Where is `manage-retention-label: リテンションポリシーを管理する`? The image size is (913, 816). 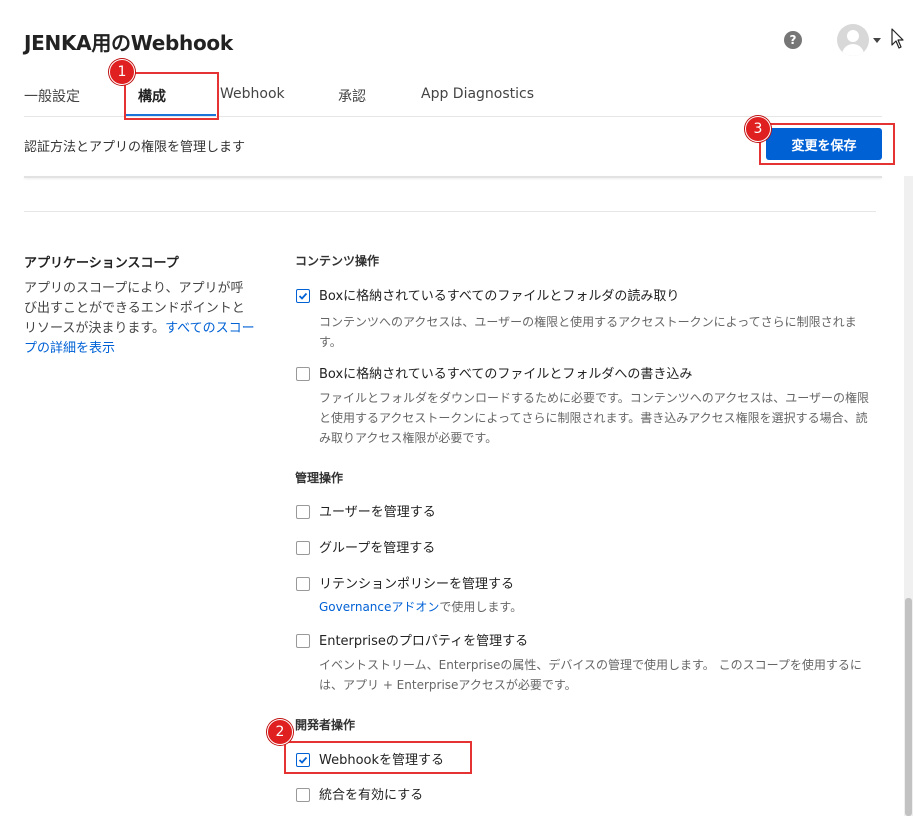
manage-retention-label: リテンションポリシーを管理する is located at coordinates (416, 582).